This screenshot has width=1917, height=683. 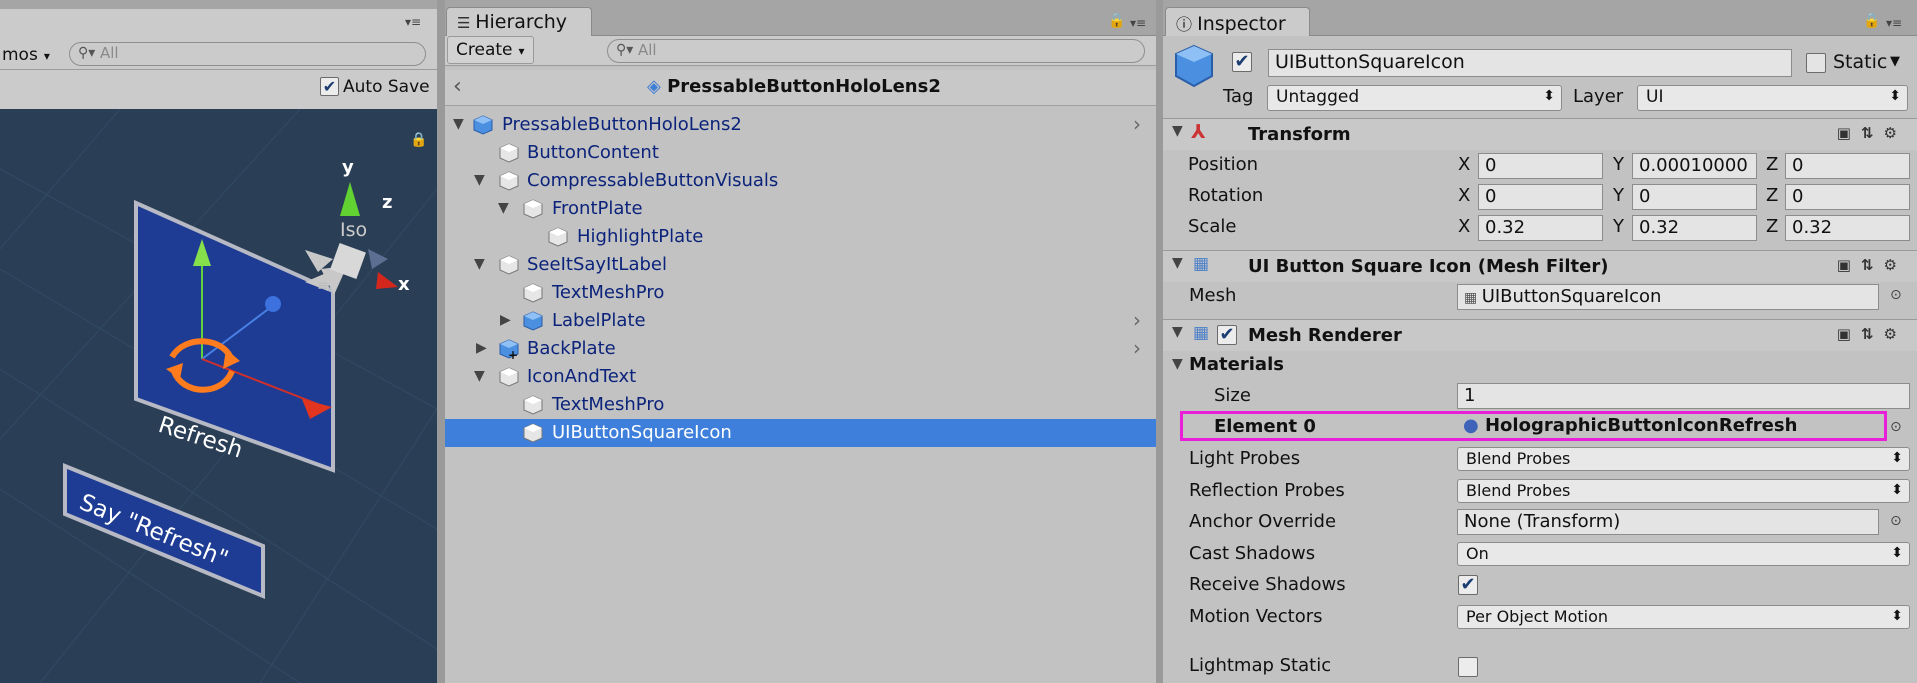 What do you see at coordinates (1772, 98) in the screenshot?
I see `layer-dropdown: UI` at bounding box center [1772, 98].